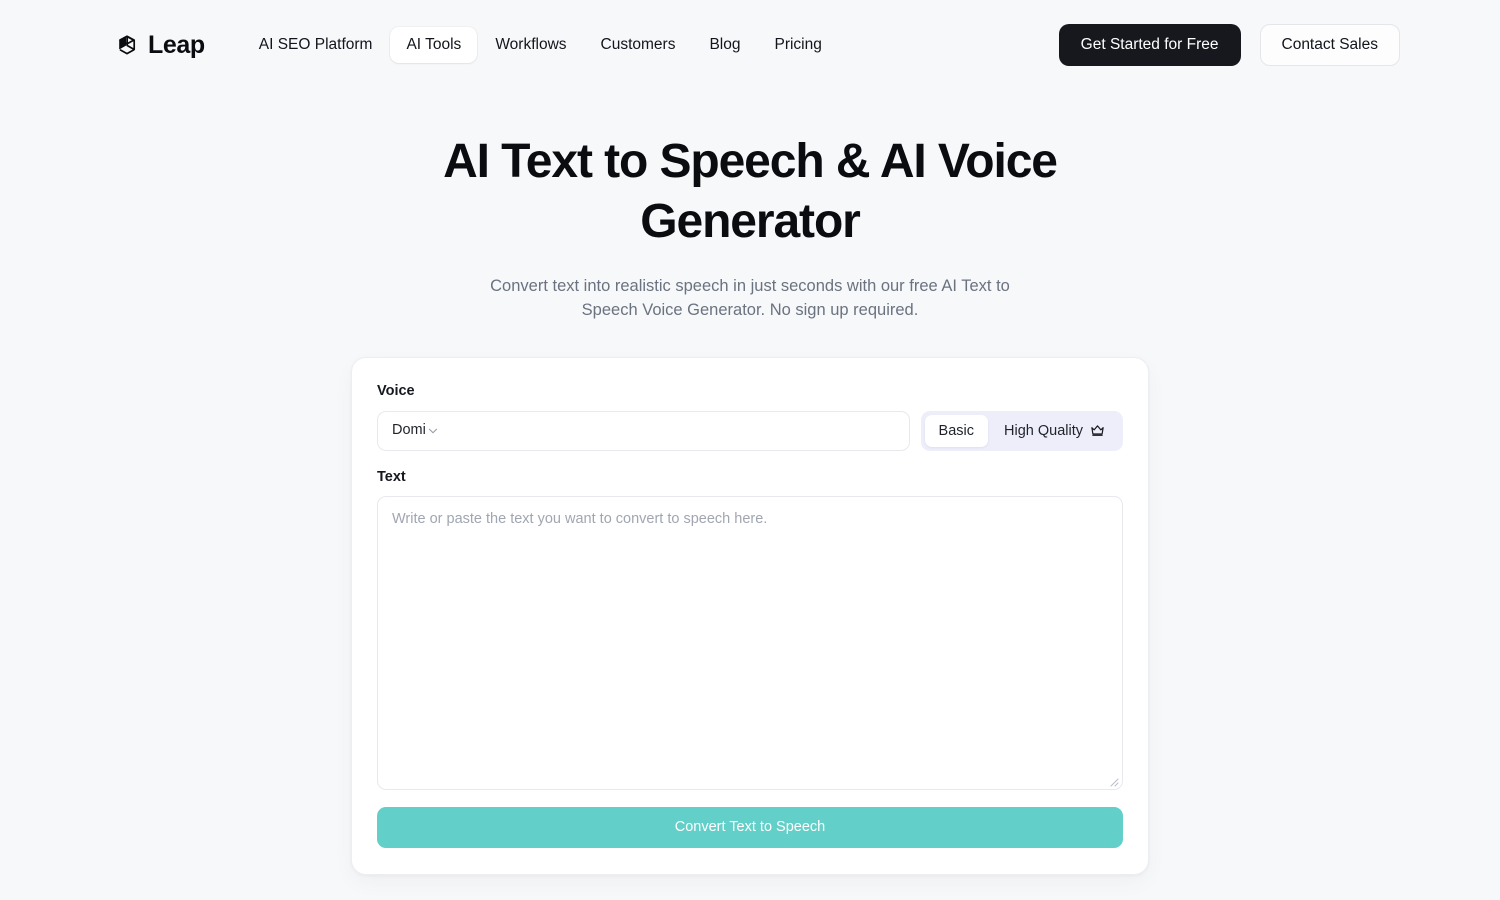  I want to click on voice-select-value: Domi, so click(409, 430).